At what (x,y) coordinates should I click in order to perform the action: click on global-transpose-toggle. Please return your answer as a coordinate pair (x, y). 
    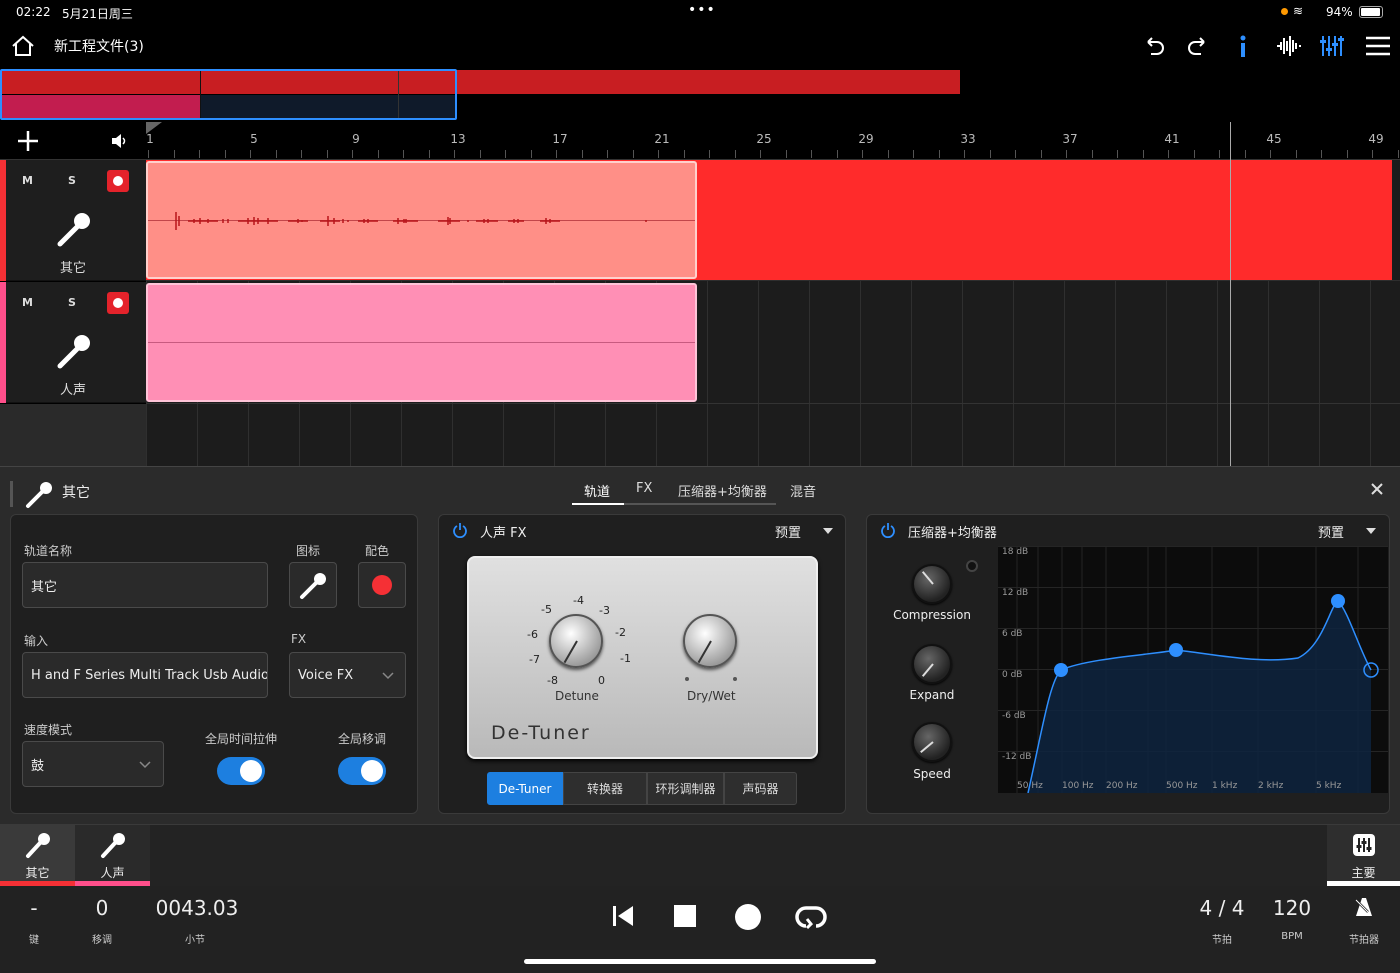
    Looking at the image, I should click on (362, 771).